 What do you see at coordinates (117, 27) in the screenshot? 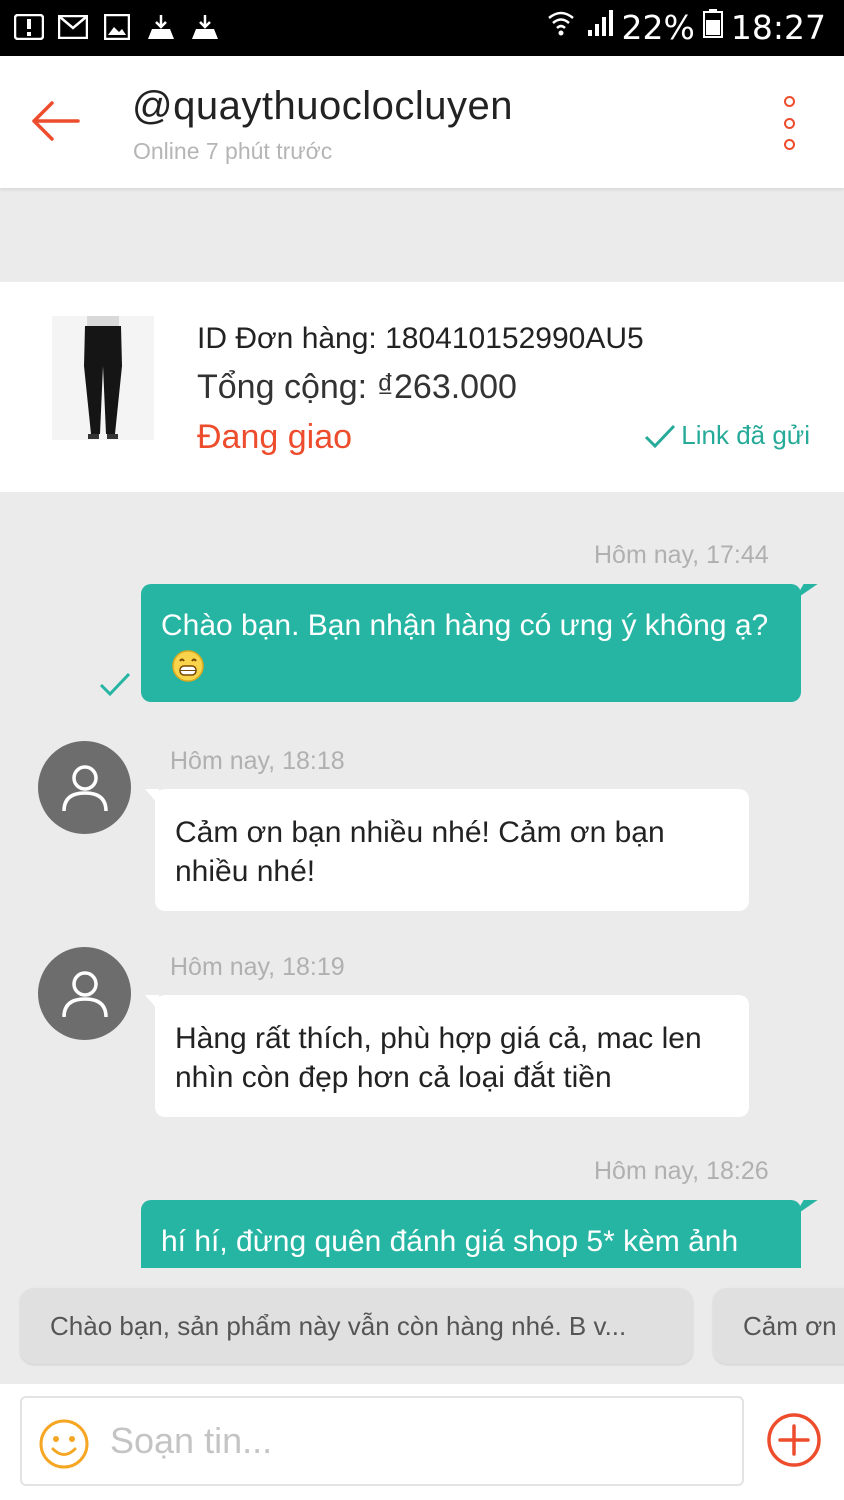
I see `image-icon` at bounding box center [117, 27].